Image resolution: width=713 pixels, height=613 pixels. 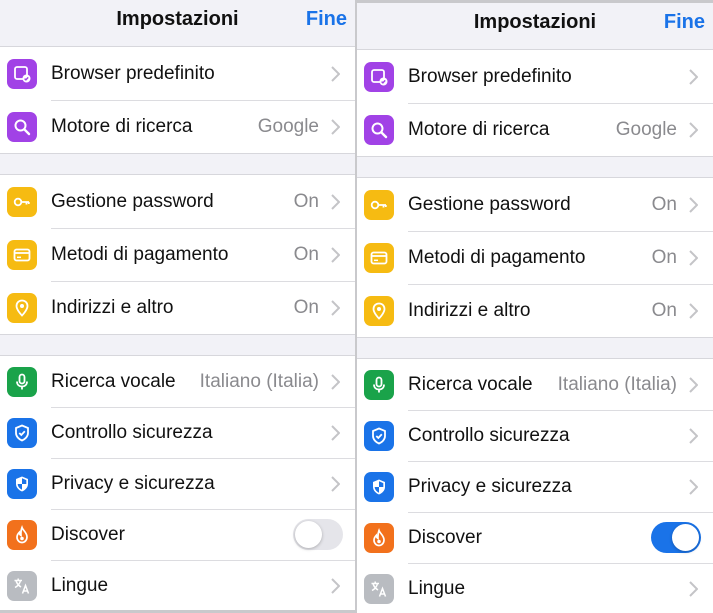 What do you see at coordinates (113, 381) in the screenshot?
I see `row-label: Ricerca vocale` at bounding box center [113, 381].